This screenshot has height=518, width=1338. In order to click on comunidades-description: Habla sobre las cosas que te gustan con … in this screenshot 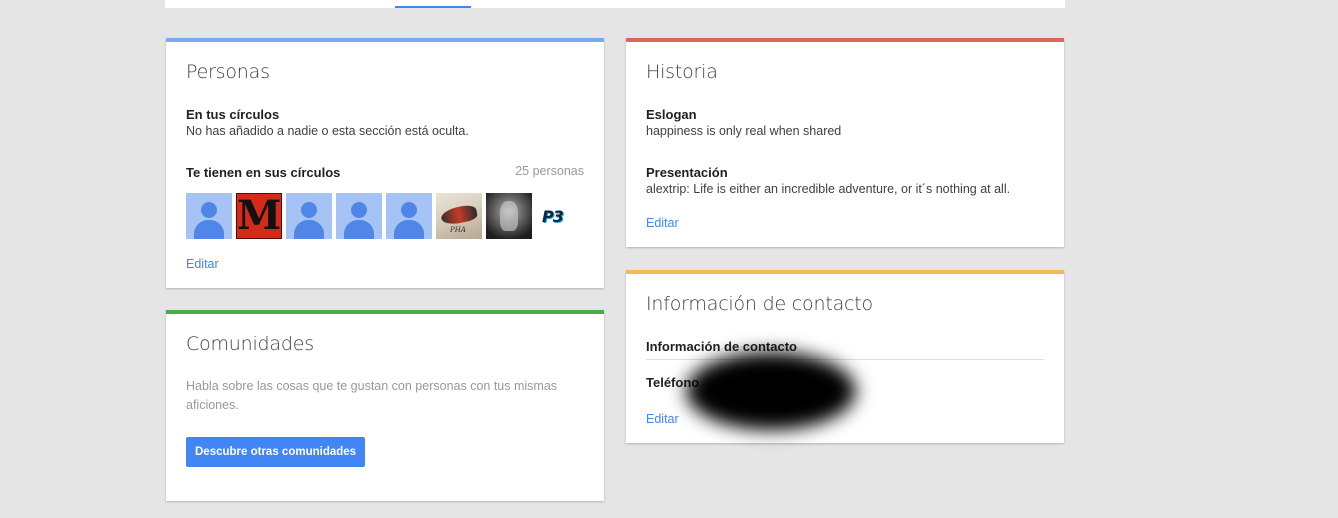, I will do `click(372, 395)`.